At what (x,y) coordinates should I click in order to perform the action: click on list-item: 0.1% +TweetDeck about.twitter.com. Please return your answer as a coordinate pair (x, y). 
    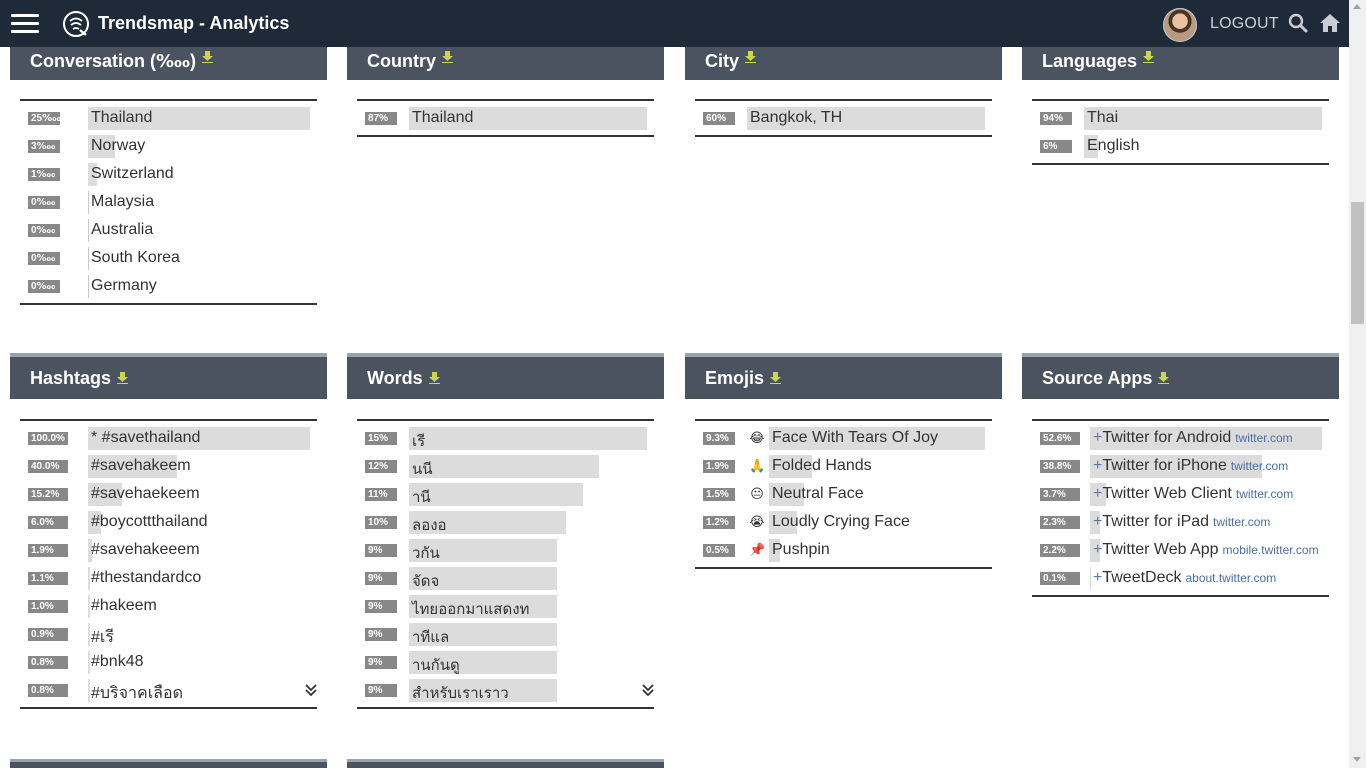
    Looking at the image, I should click on (1180, 578).